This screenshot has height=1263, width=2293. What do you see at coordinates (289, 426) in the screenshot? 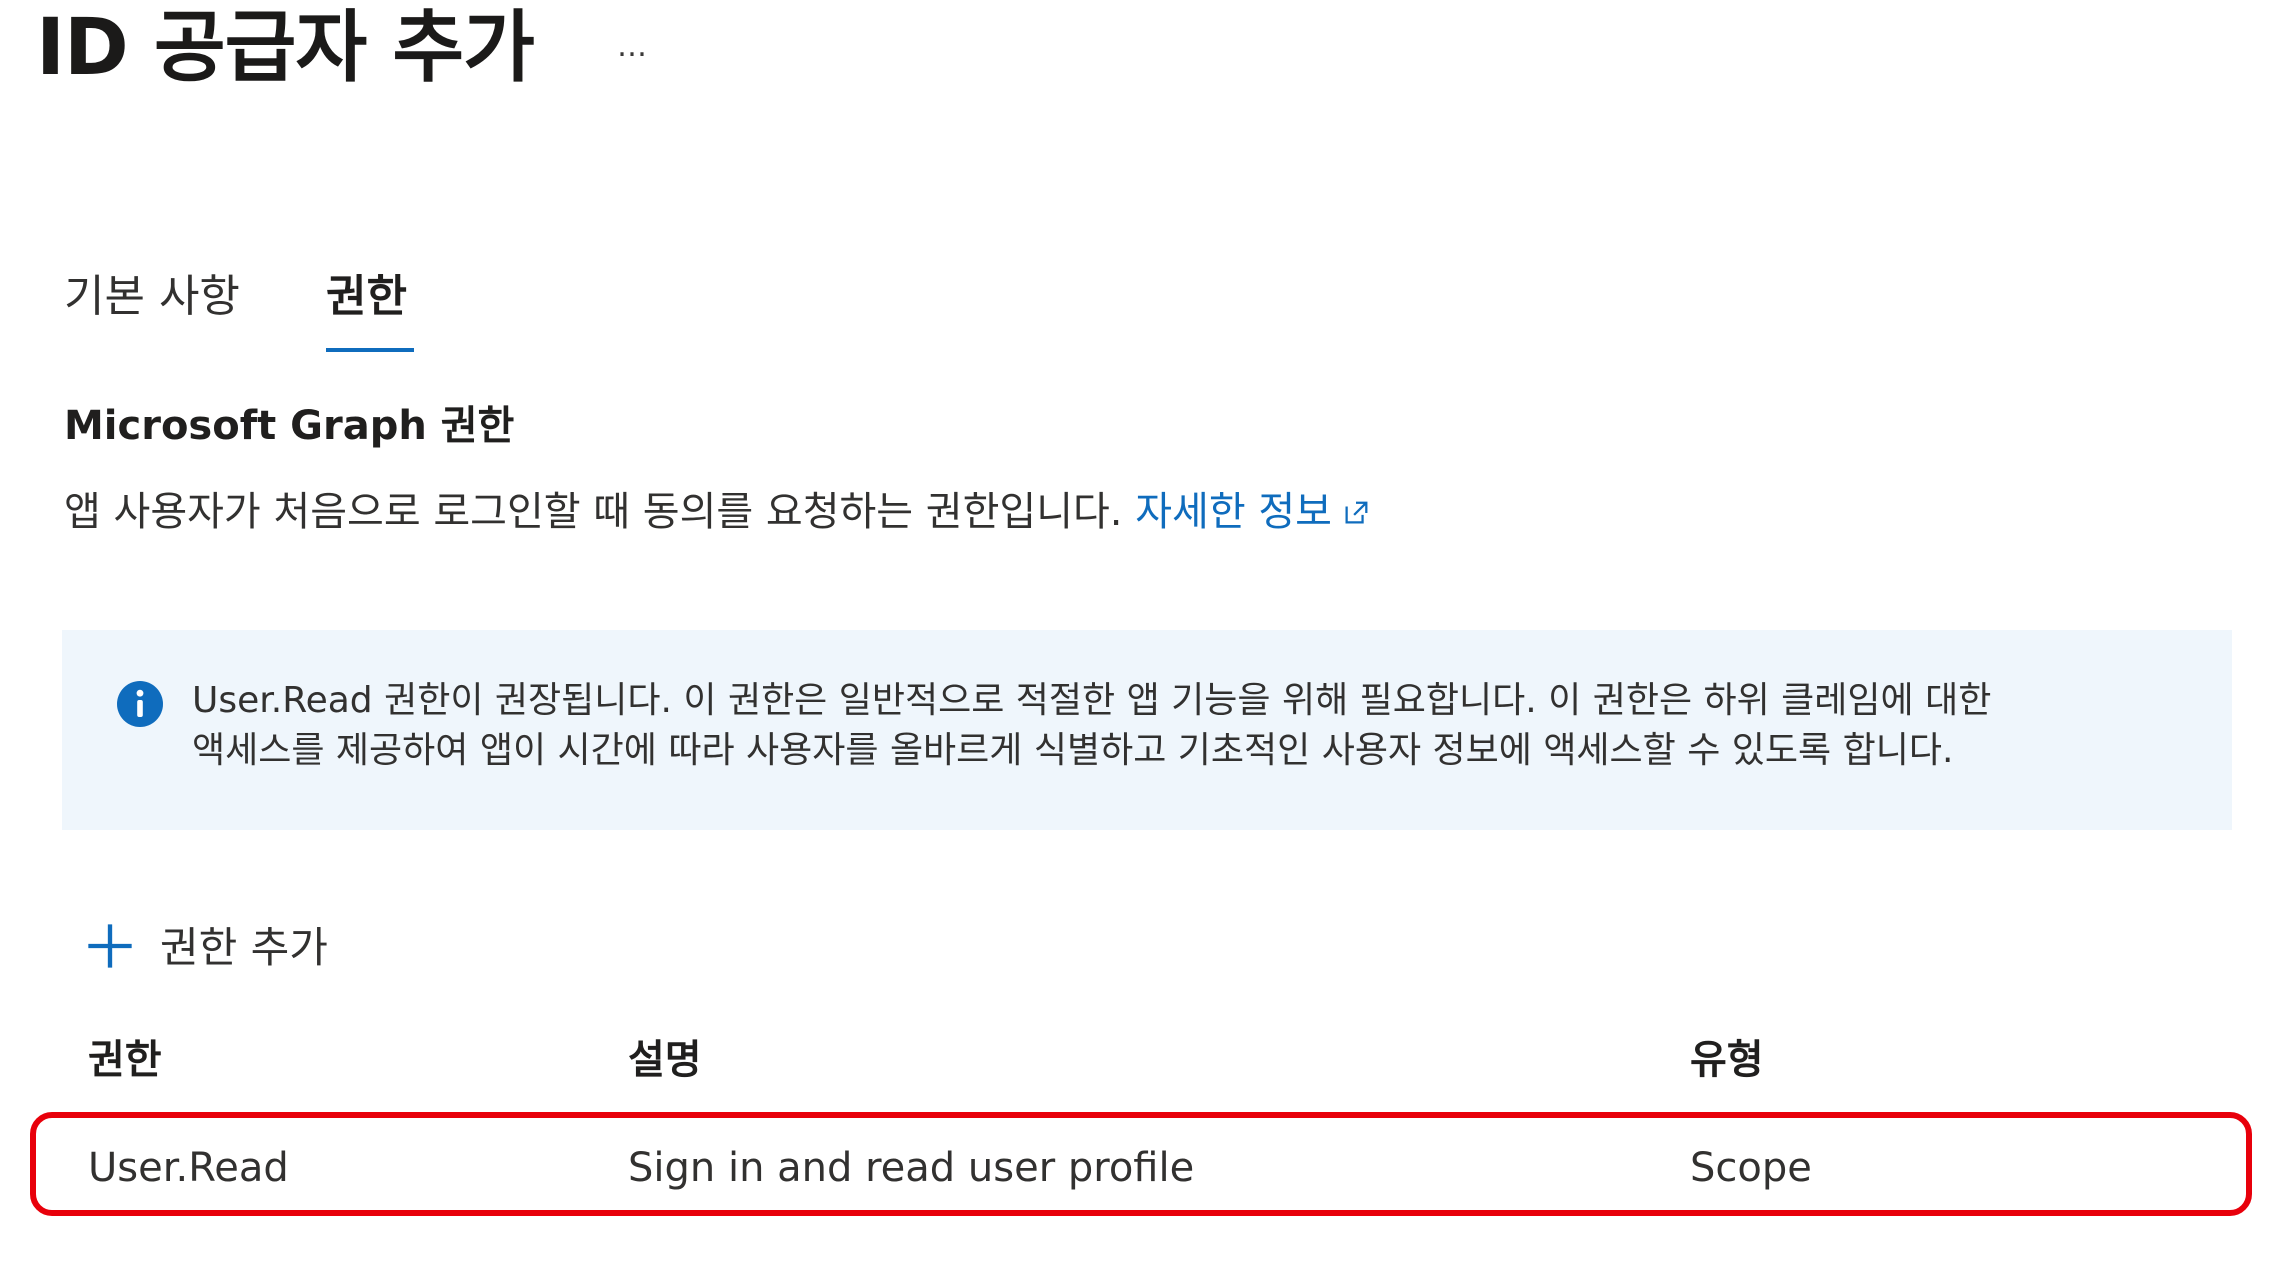
I see `section-heading: Microsoft Graph 권한` at bounding box center [289, 426].